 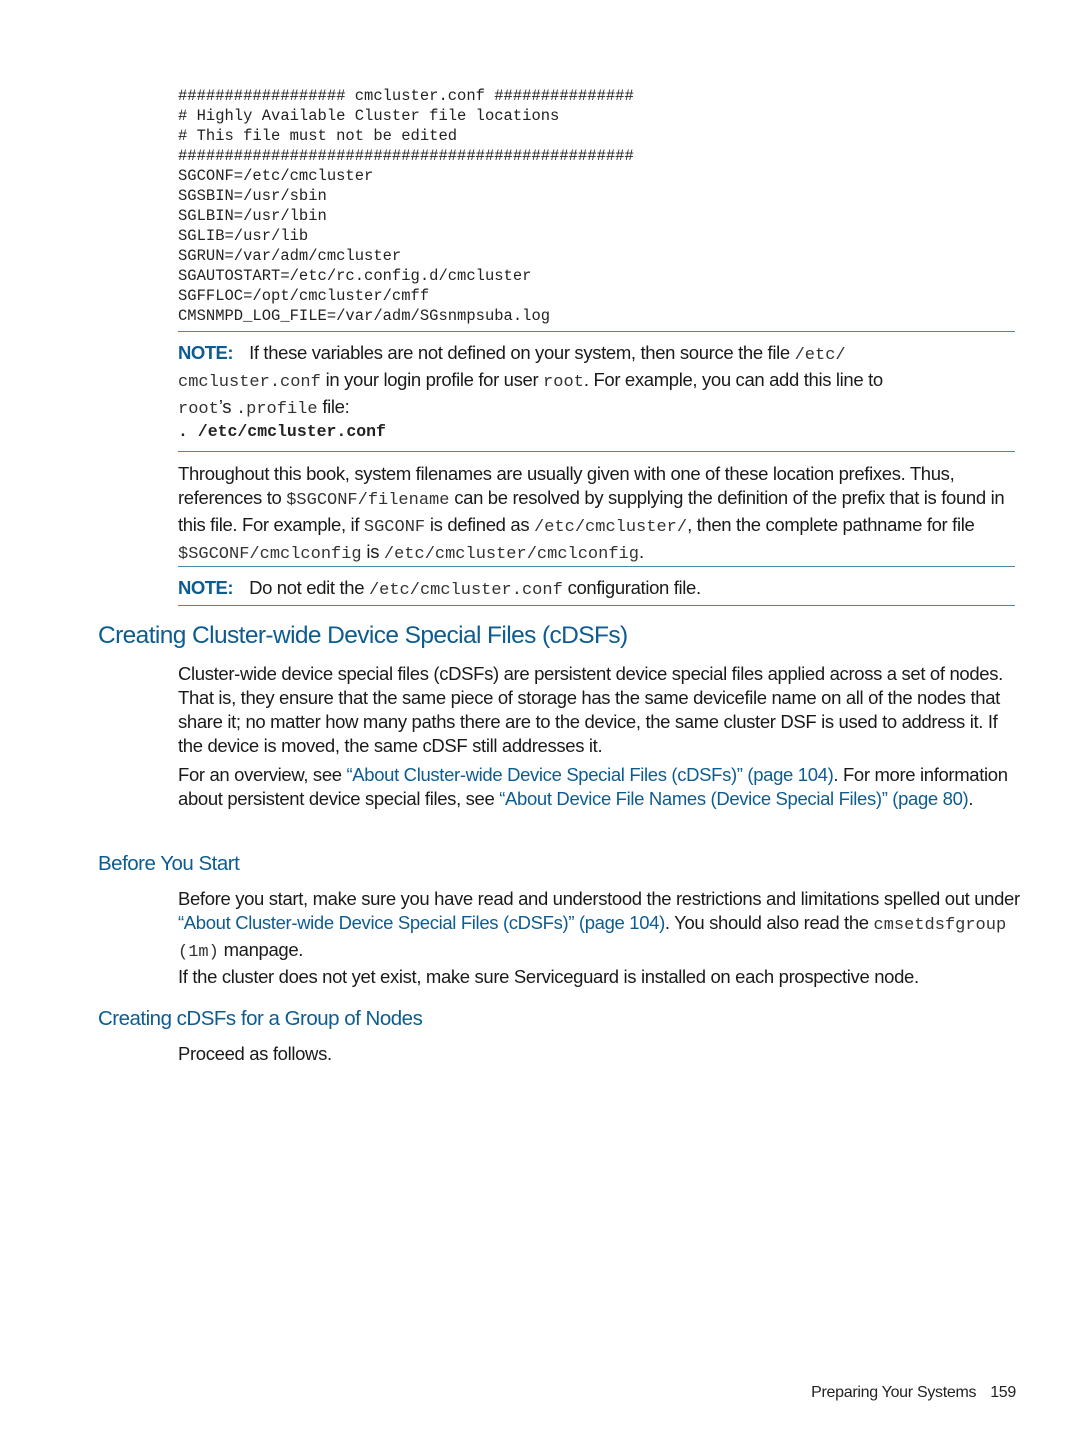 What do you see at coordinates (255, 1053) in the screenshot?
I see `proceed-paragraph: Proceed as follows.` at bounding box center [255, 1053].